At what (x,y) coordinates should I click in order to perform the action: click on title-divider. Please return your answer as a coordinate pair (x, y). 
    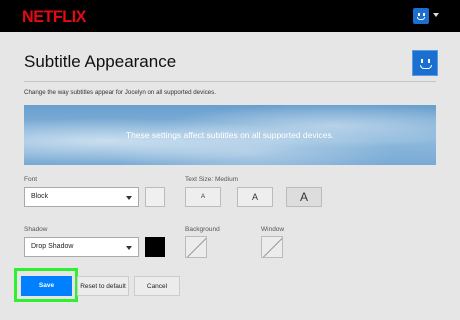
    Looking at the image, I should click on (230, 81).